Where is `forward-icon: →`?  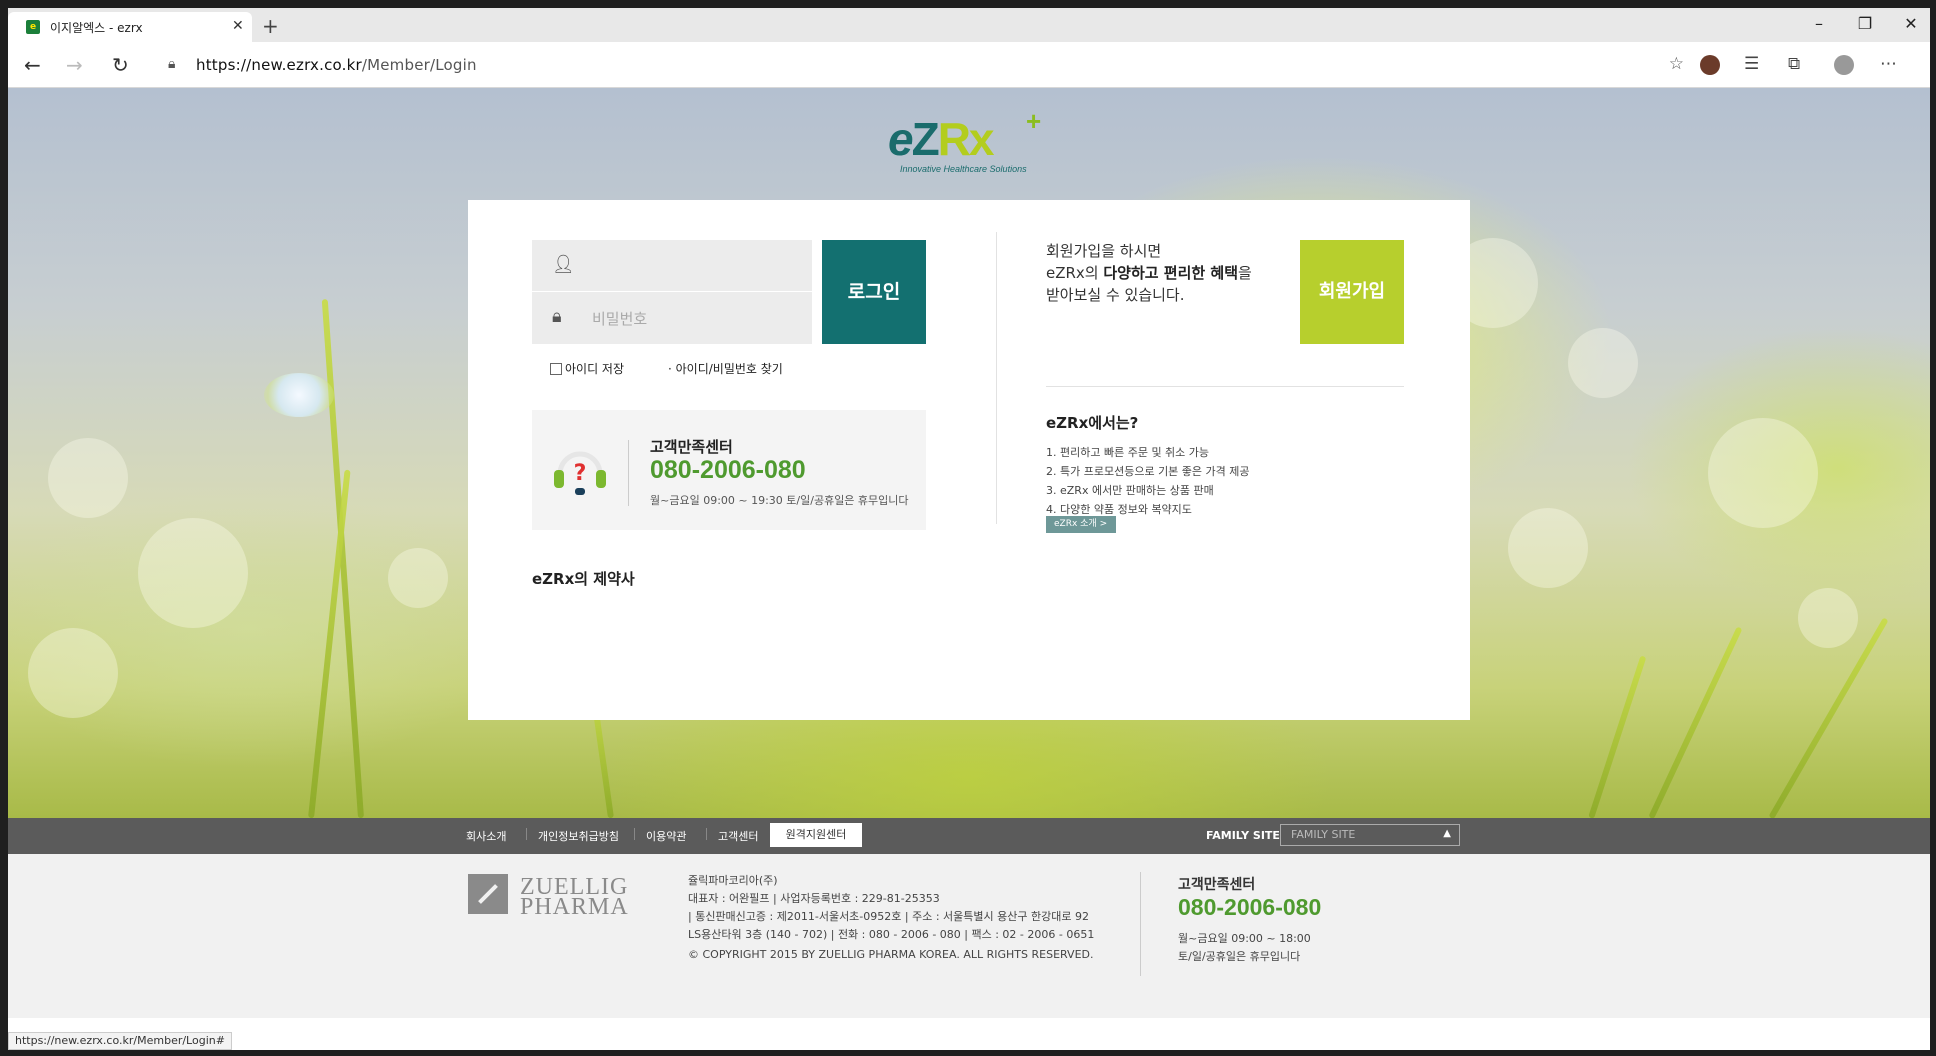 forward-icon: → is located at coordinates (74, 65).